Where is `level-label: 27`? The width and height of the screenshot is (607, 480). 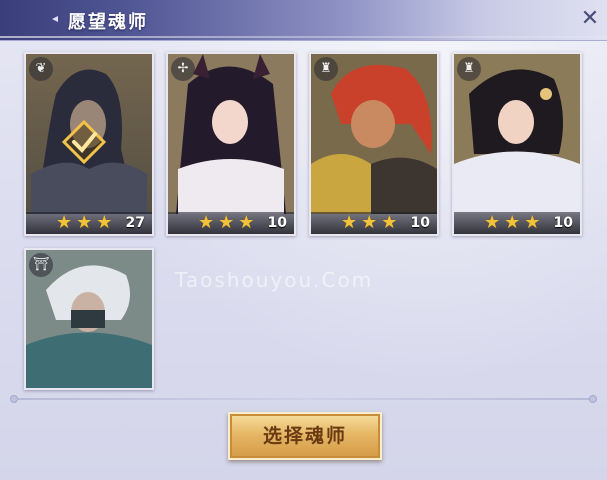
level-label: 27 is located at coordinates (135, 223).